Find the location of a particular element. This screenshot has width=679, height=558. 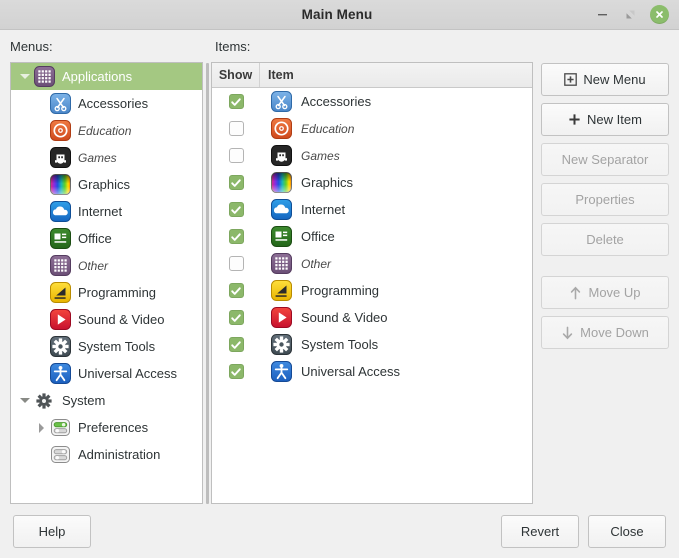

table-row: Graphics is located at coordinates (372, 182).